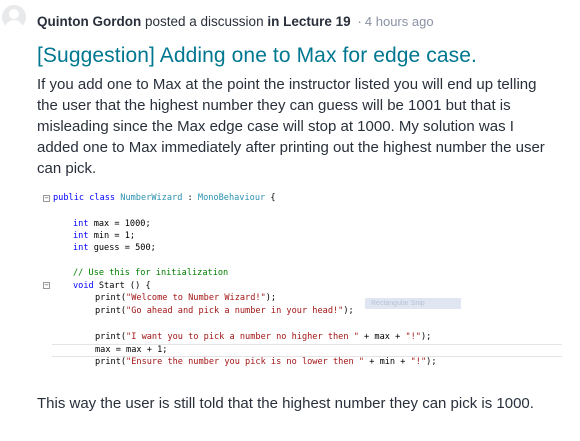  Describe the element at coordinates (14, 24) in the screenshot. I see `avatar-body-shape` at that location.